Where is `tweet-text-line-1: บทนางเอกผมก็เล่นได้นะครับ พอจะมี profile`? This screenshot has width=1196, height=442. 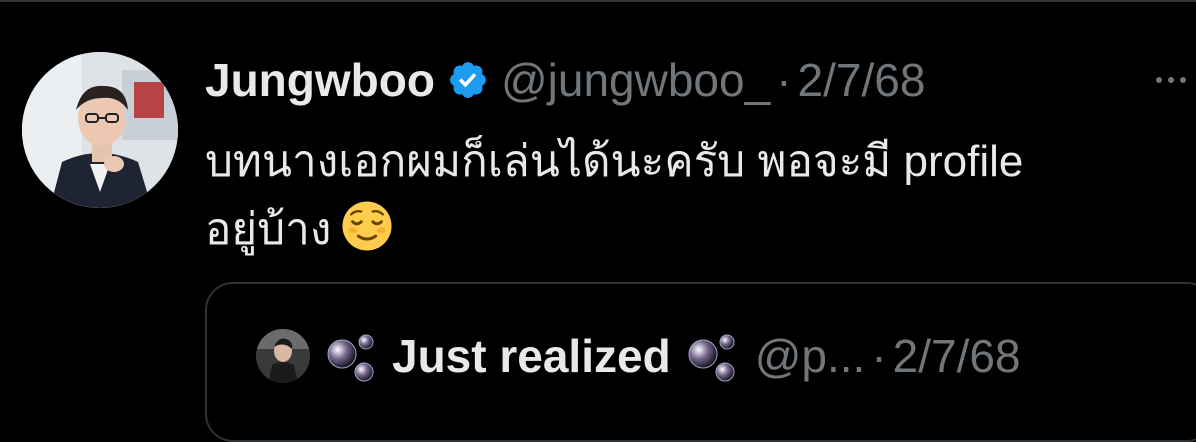 tweet-text-line-1: บทนางเอกผมก็เล่นได้นะครับ พอจะมี profile is located at coordinates (614, 161).